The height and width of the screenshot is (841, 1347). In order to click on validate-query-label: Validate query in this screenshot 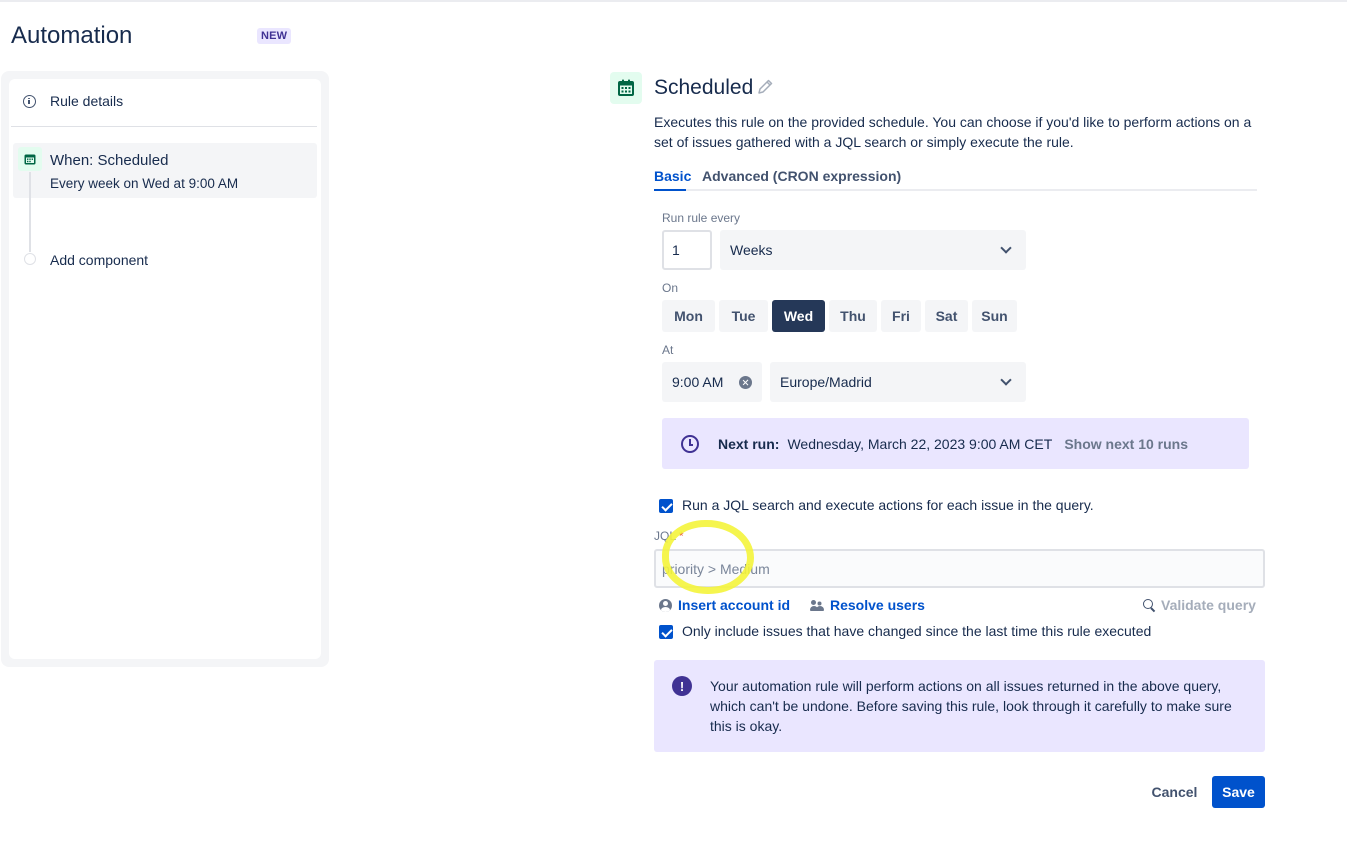, I will do `click(1208, 605)`.